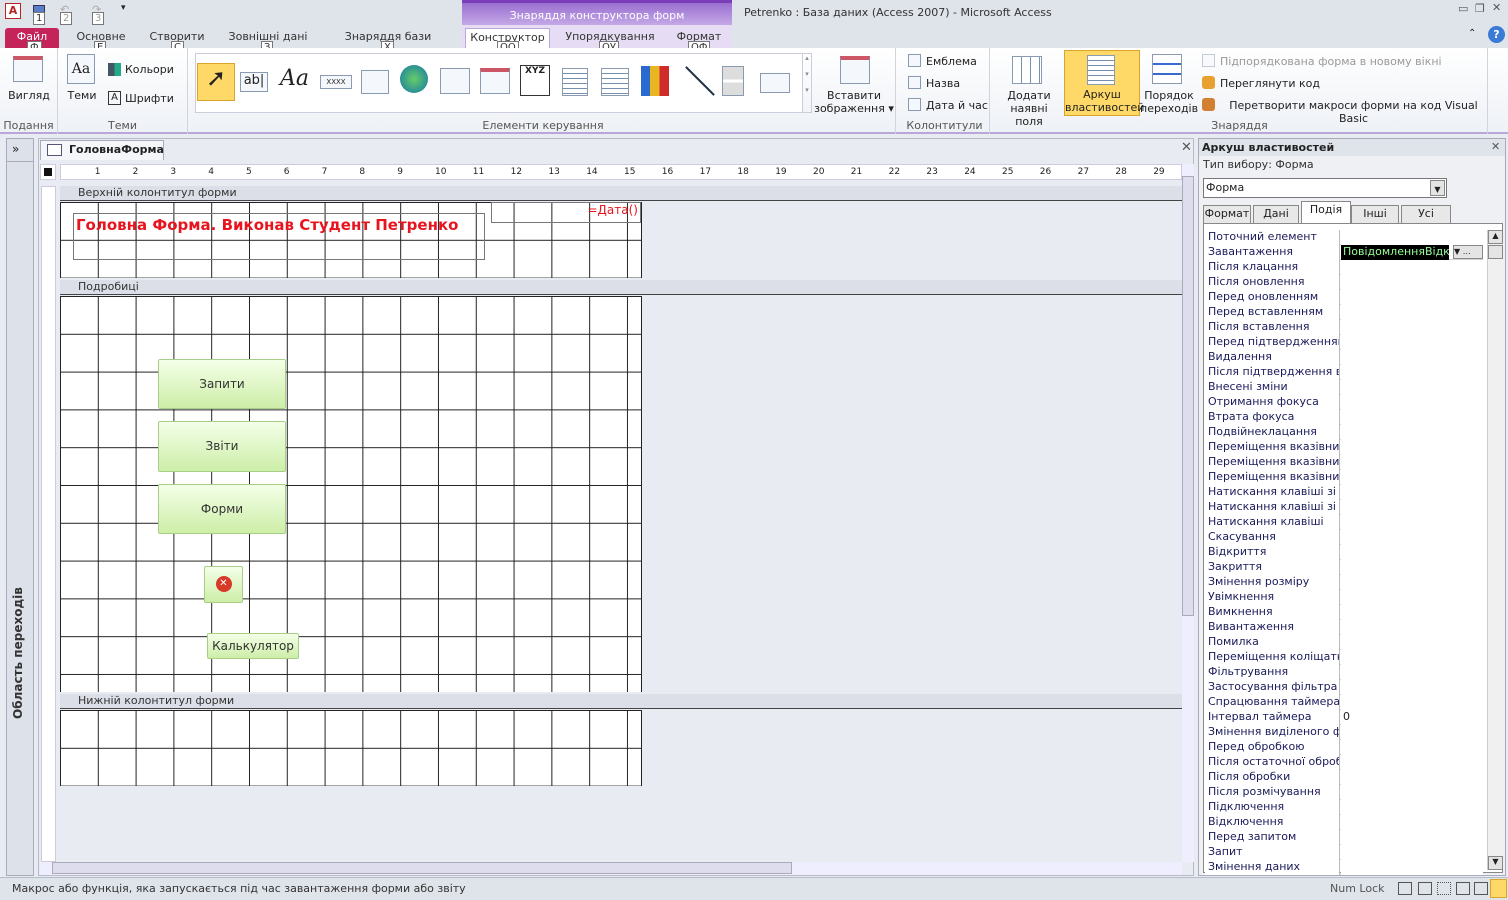 This screenshot has width=1508, height=900. What do you see at coordinates (1472, 33) in the screenshot?
I see `minimize-ribbon-icon: ⌃` at bounding box center [1472, 33].